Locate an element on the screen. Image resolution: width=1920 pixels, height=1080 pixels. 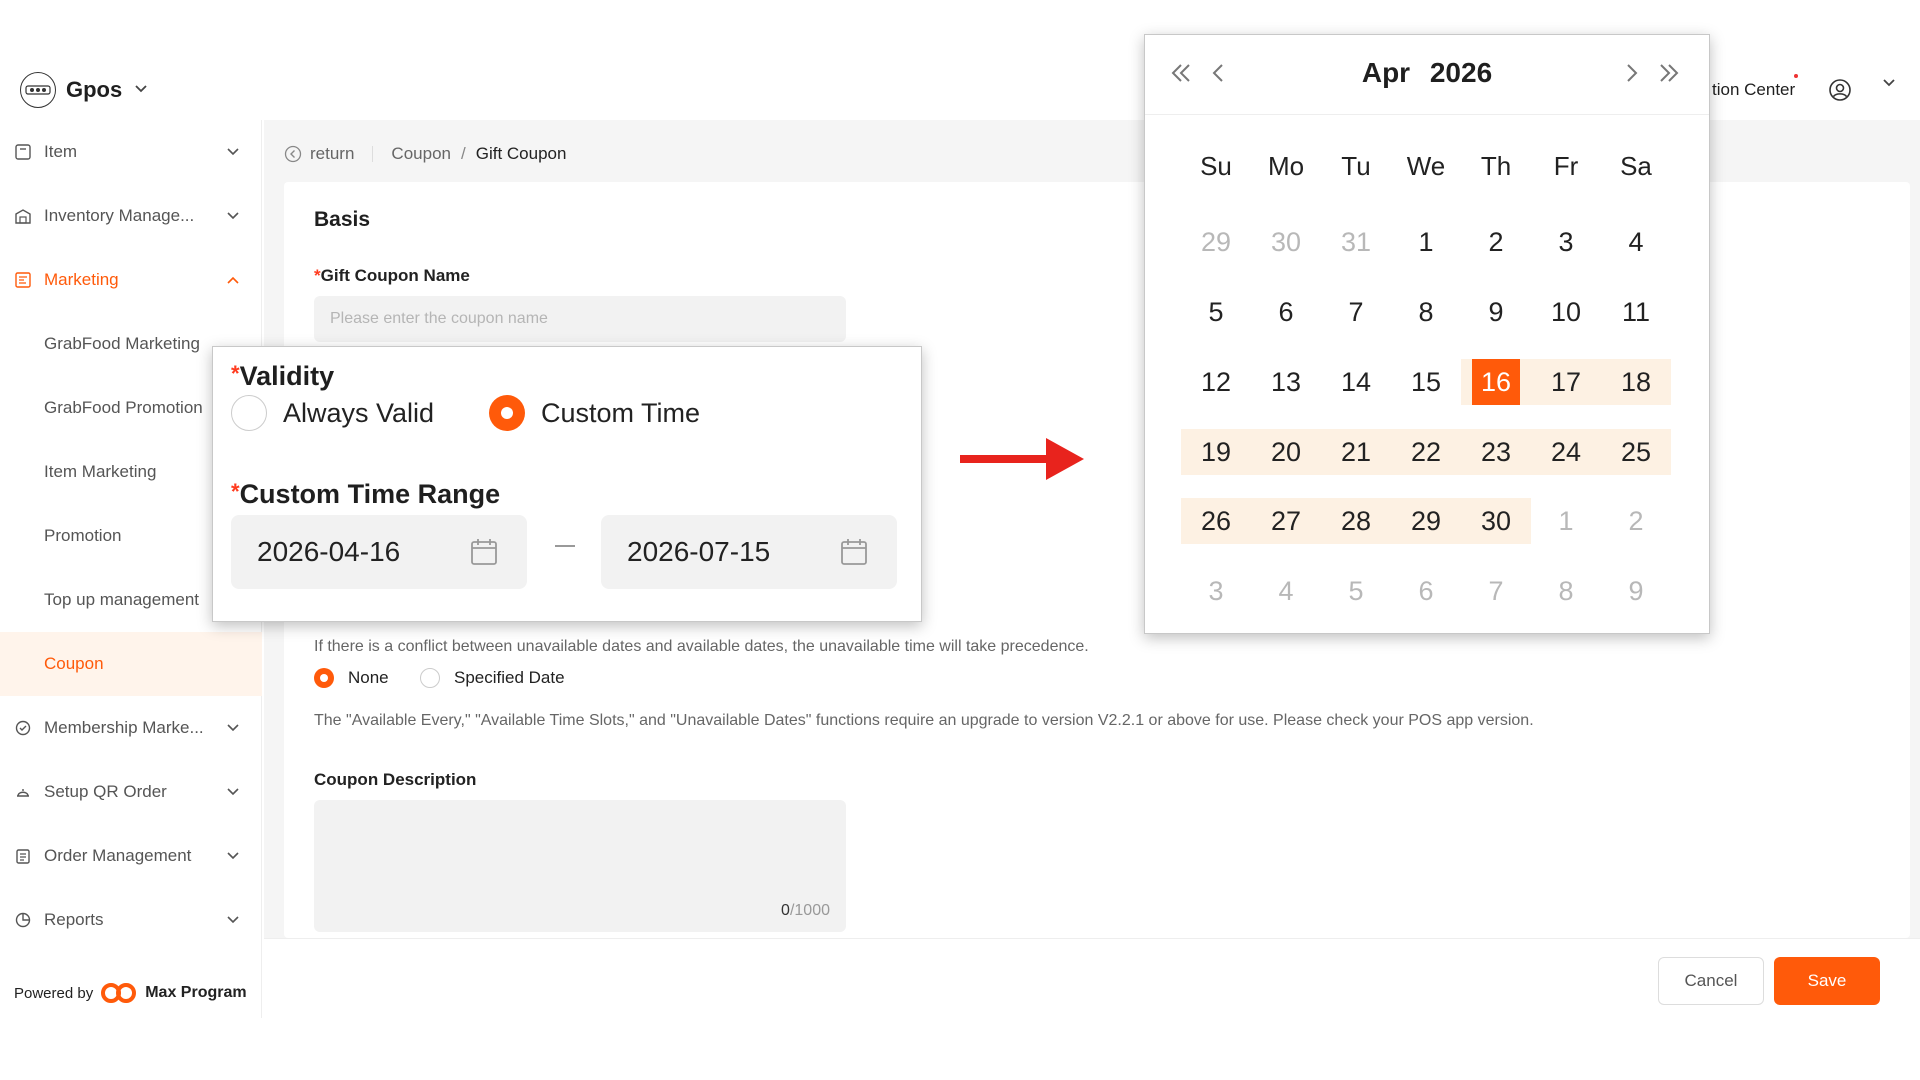
calendar-day-number: 28 is located at coordinates (1356, 520).